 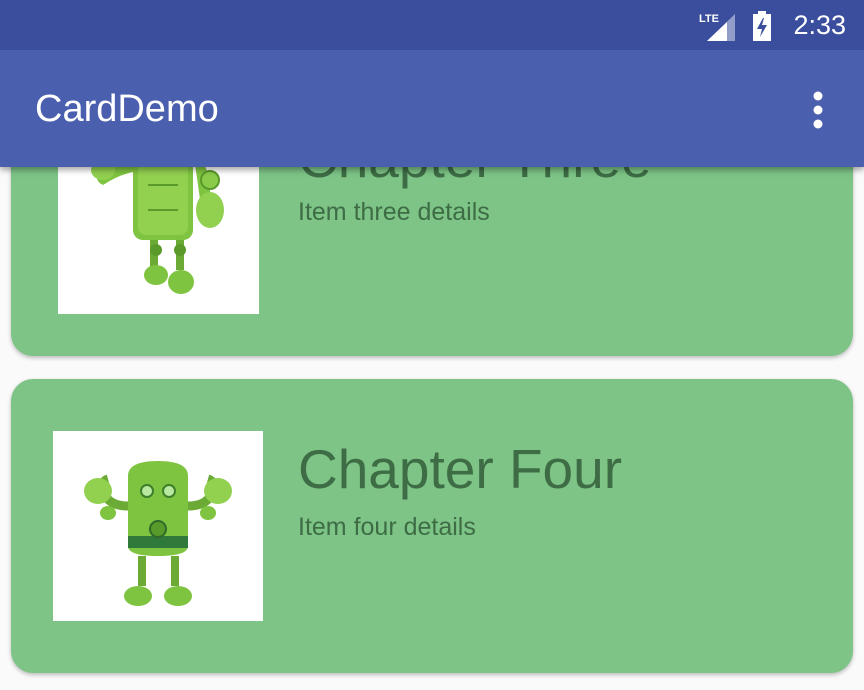 What do you see at coordinates (158, 526) in the screenshot?
I see `android-robot-flexing-image` at bounding box center [158, 526].